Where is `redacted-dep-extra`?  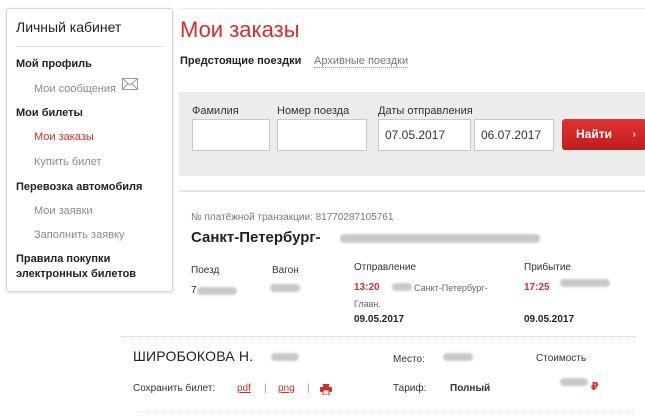
redacted-dep-extra is located at coordinates (402, 287).